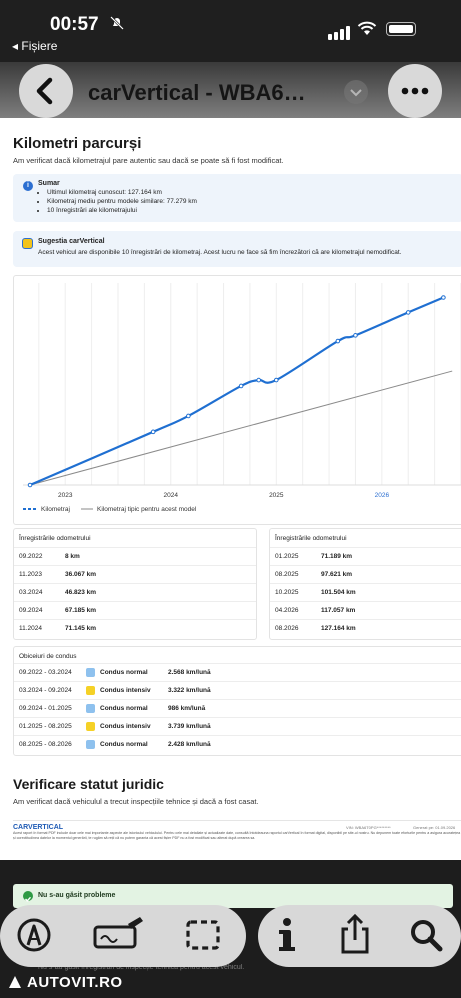  What do you see at coordinates (122, 210) in the screenshot?
I see `summary-item: 10 înregistrări ale kilometrajului` at bounding box center [122, 210].